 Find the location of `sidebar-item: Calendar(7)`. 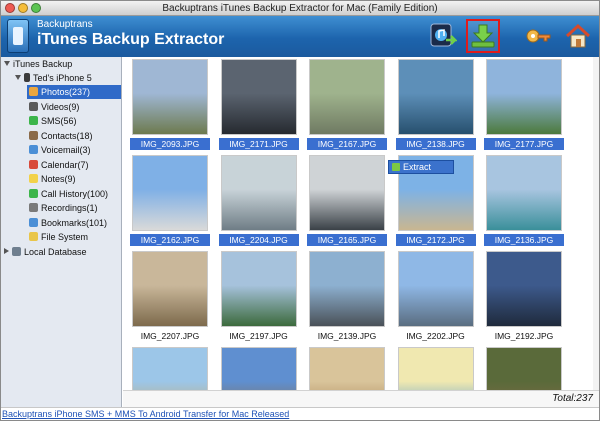

sidebar-item: Calendar(7) is located at coordinates (59, 165).